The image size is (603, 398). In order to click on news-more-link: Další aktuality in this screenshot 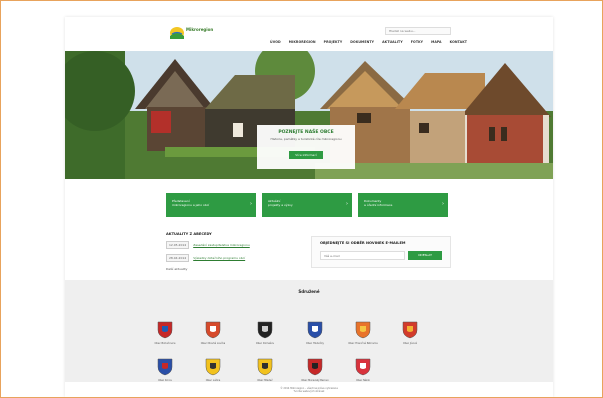, I will do `click(236, 269)`.